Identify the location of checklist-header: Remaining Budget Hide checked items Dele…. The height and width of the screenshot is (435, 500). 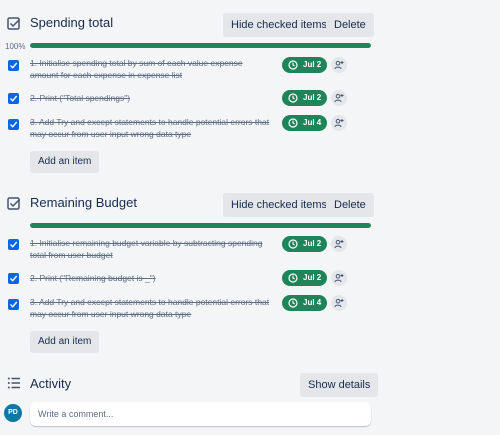
(250, 205).